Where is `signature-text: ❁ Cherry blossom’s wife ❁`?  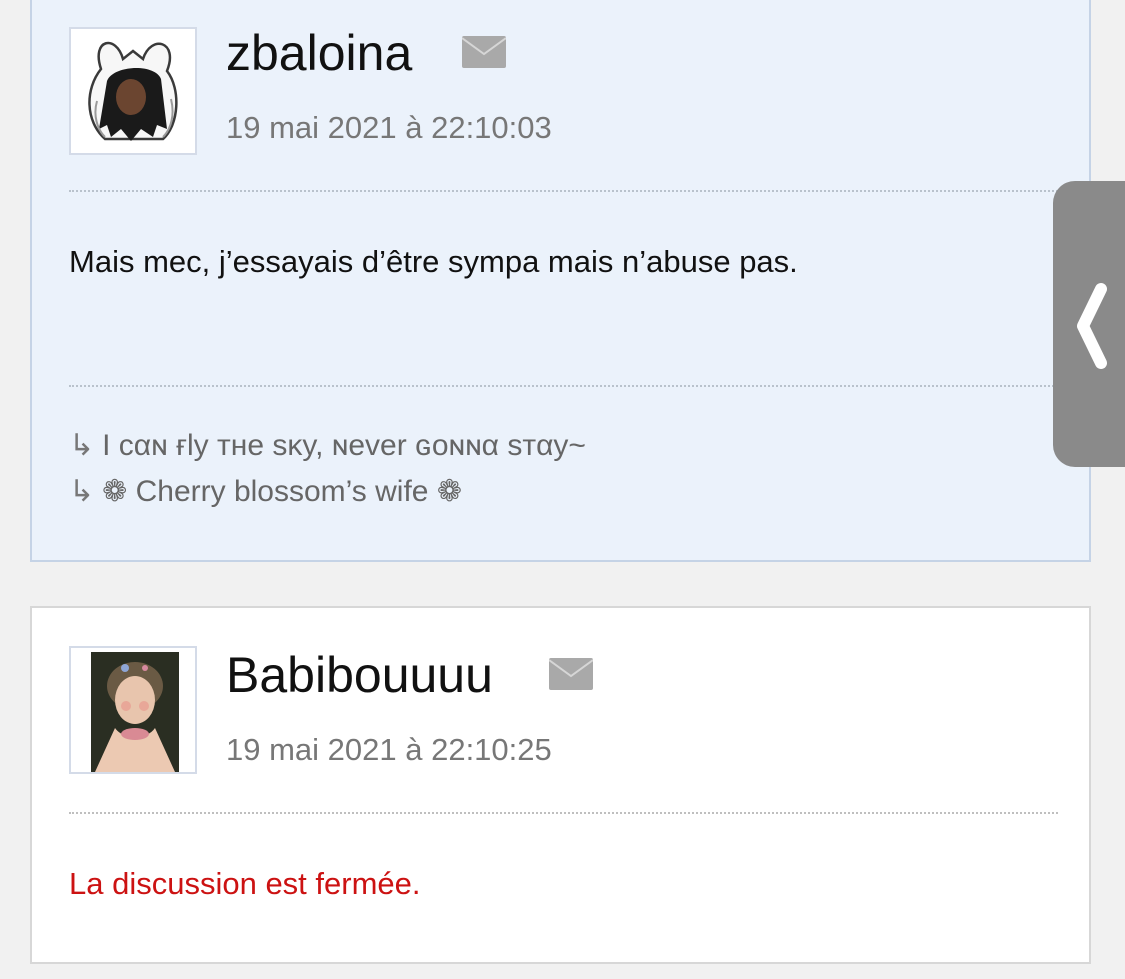 signature-text: ❁ Cherry blossom’s wife ❁ is located at coordinates (282, 491).